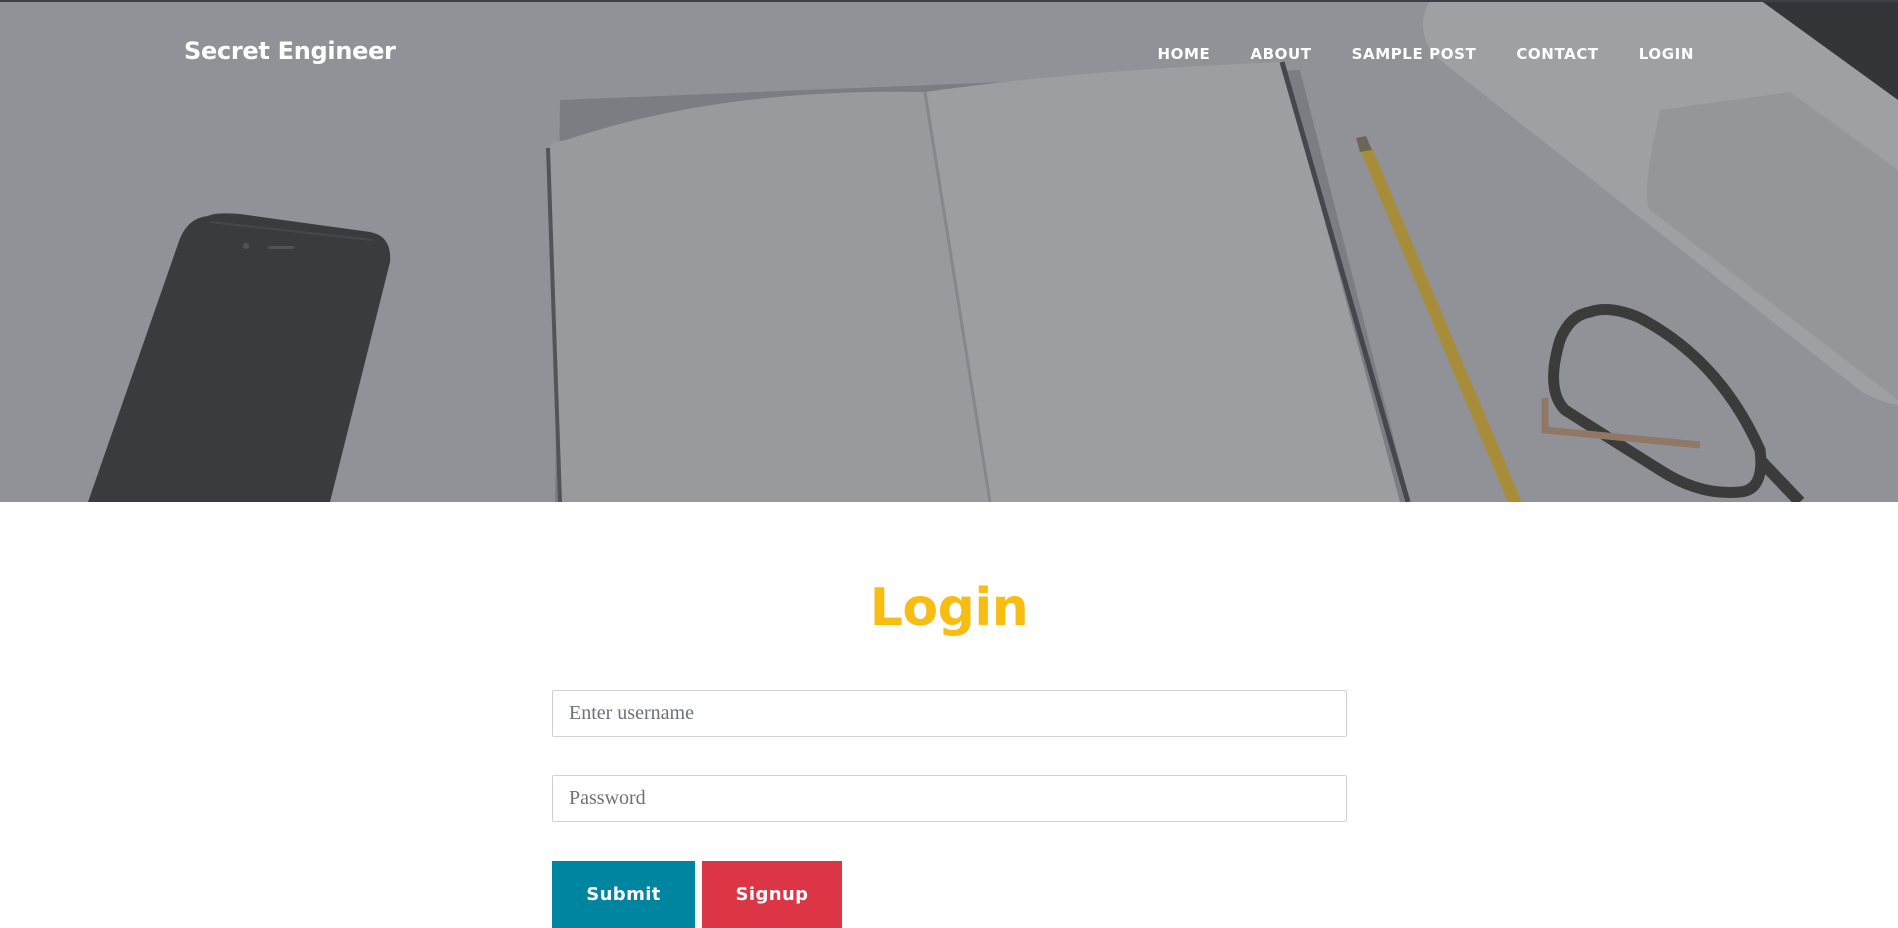  I want to click on login-heading: Login, so click(949, 608).